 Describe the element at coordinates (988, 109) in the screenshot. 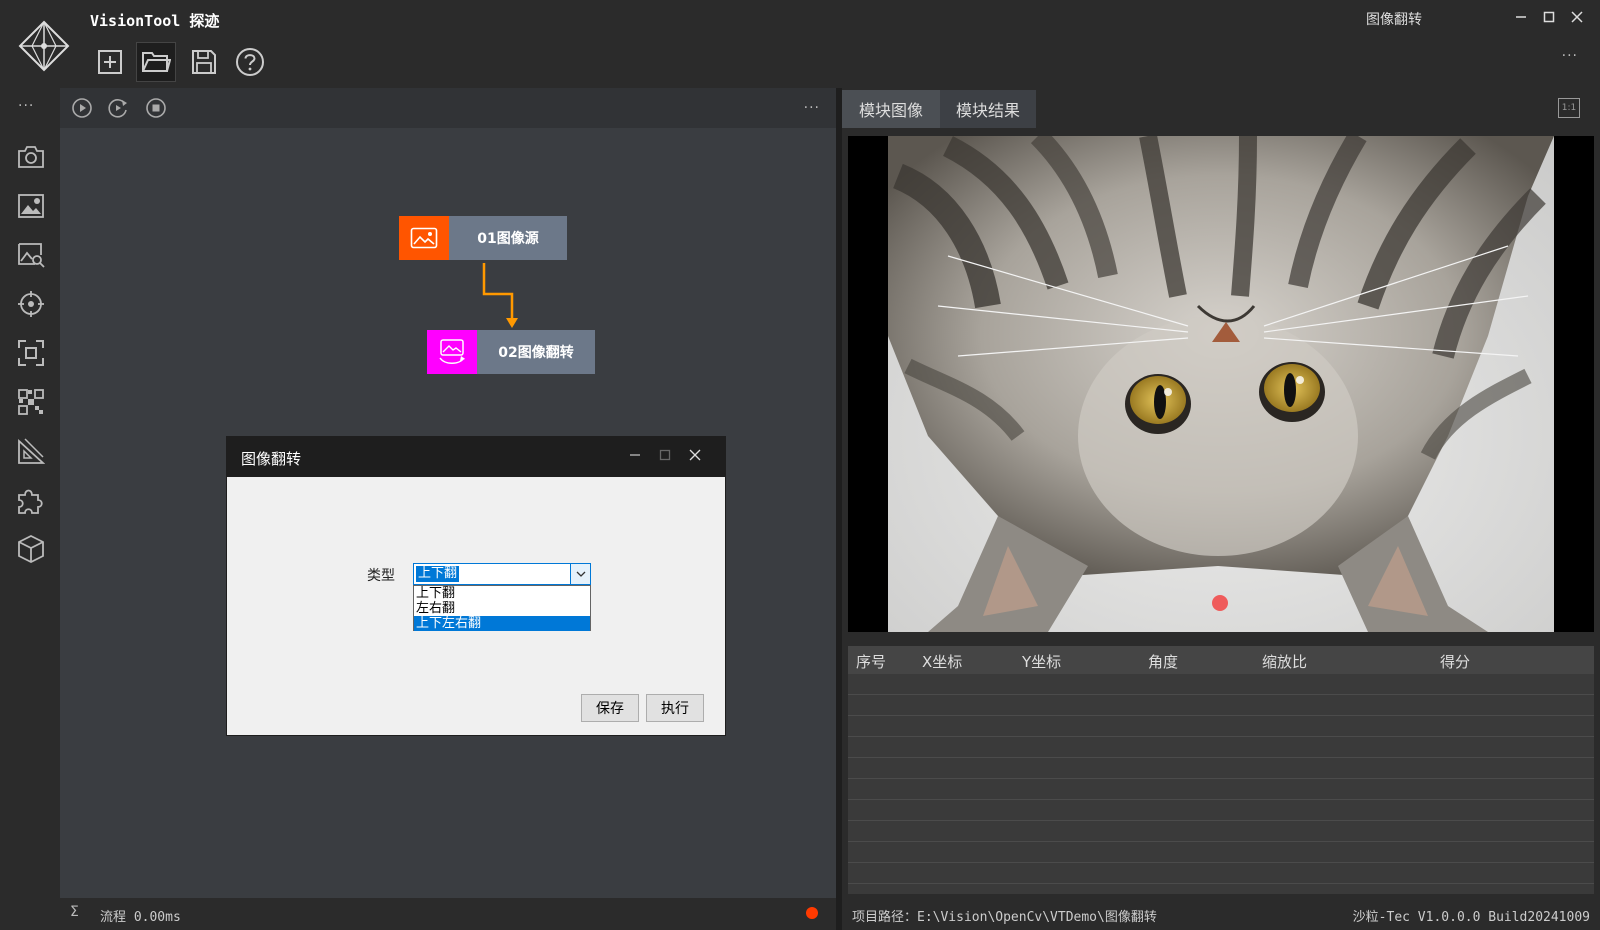

I see `tab-module-result: 模块结果` at that location.